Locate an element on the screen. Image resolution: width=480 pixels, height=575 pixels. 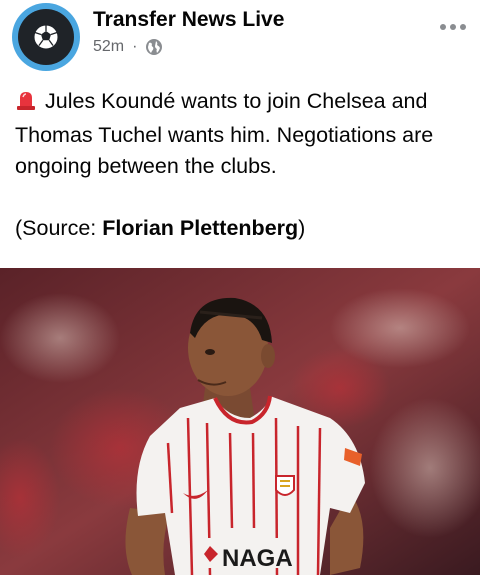
avatar-inner is located at coordinates (46, 37).